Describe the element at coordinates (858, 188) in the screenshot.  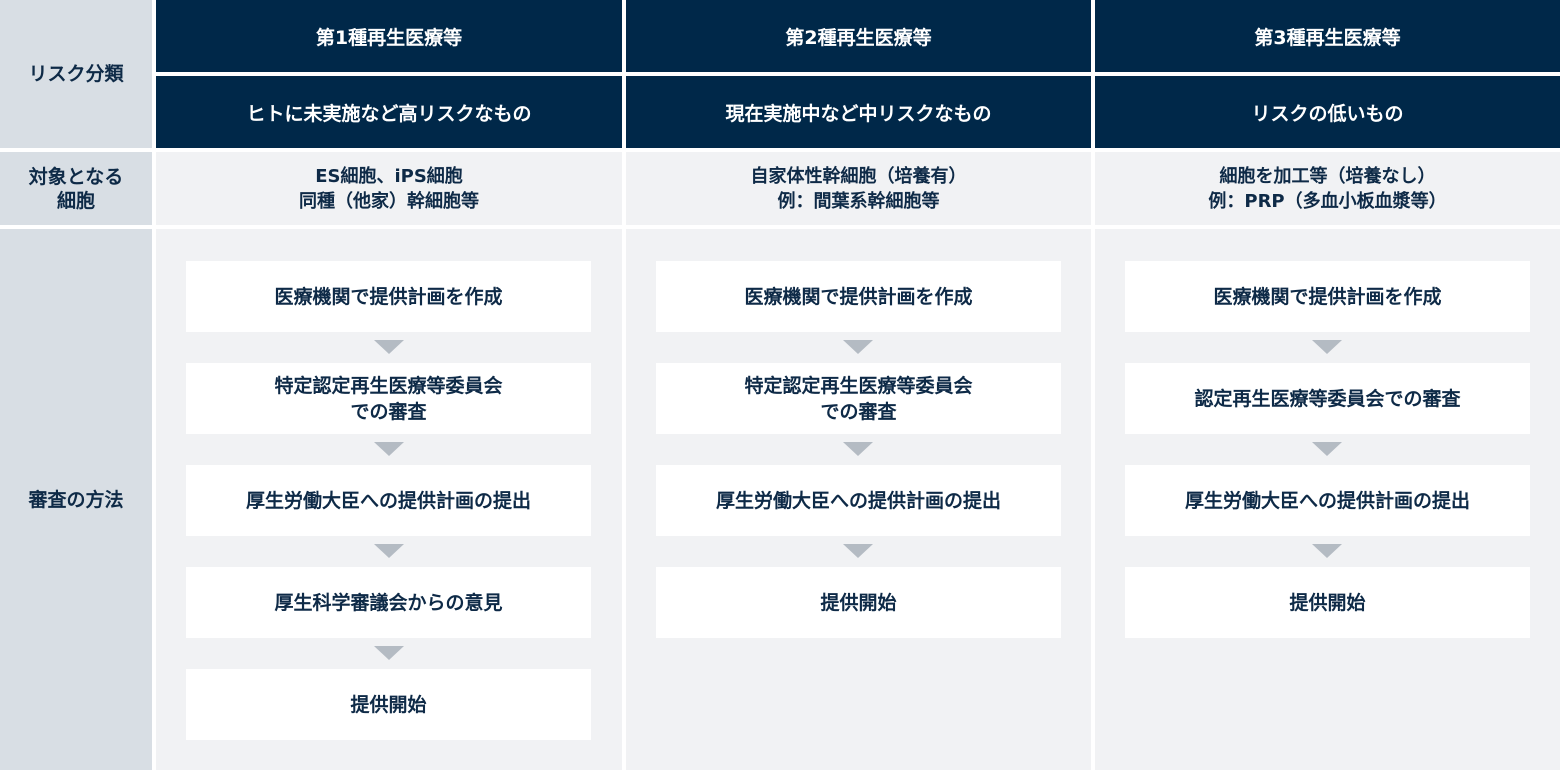
I see `column-target-cells-type2: 自家体性幹細胞（培養有） 例：間葉系幹細胞等` at that location.